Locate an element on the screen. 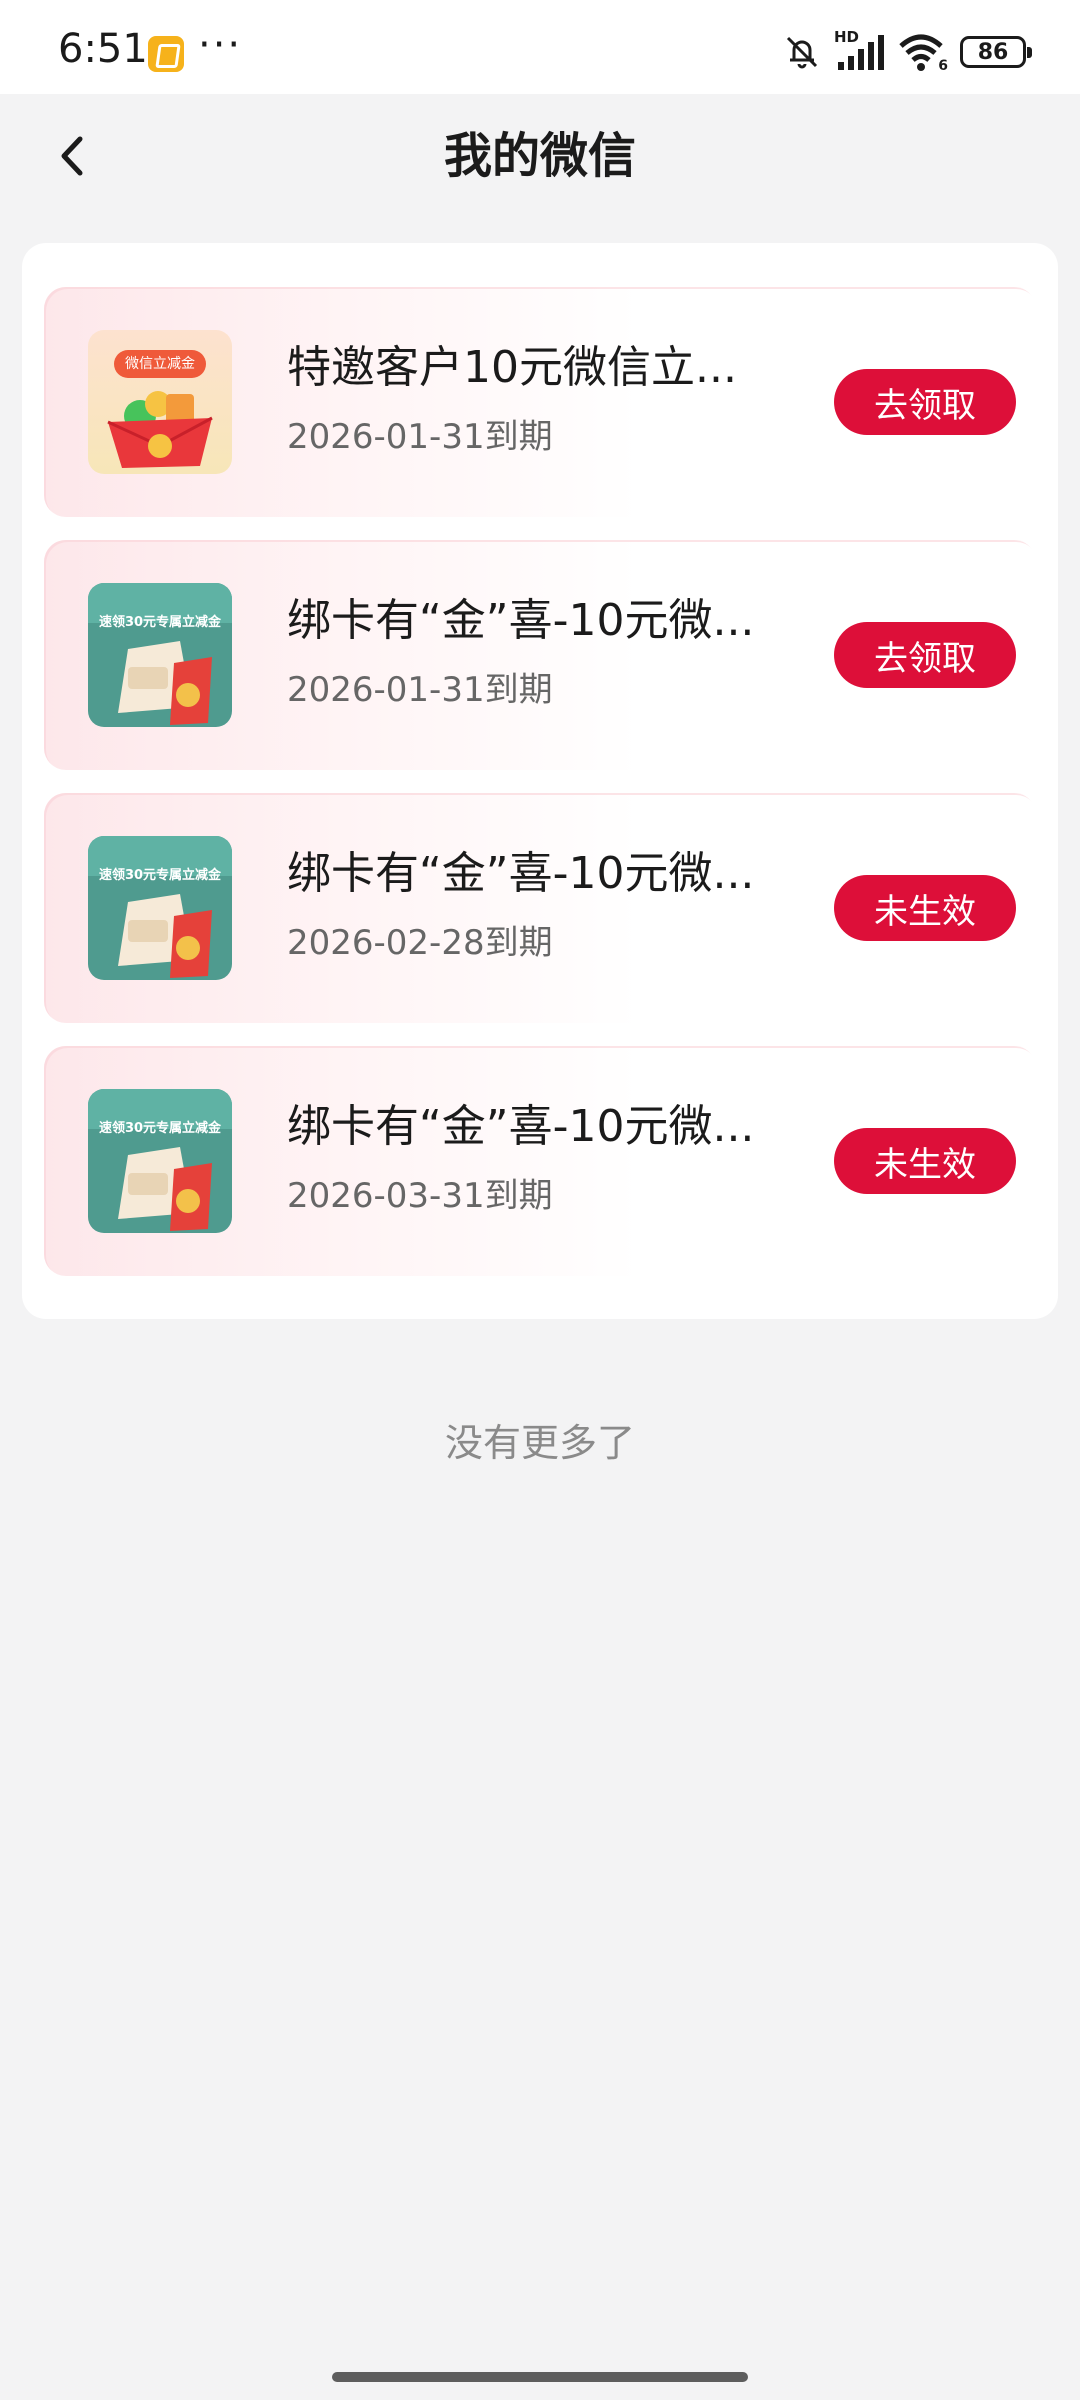  wifi-icon: 6 is located at coordinates (923, 53).